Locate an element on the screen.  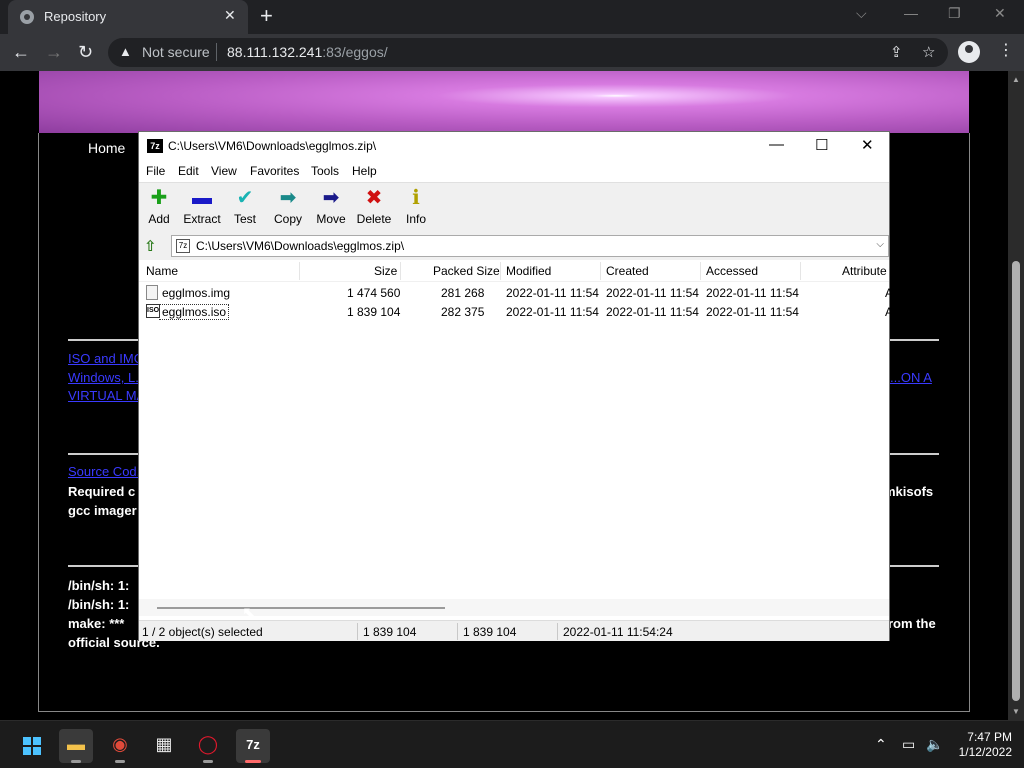
store-icon: ▦ is located at coordinates (164, 744).